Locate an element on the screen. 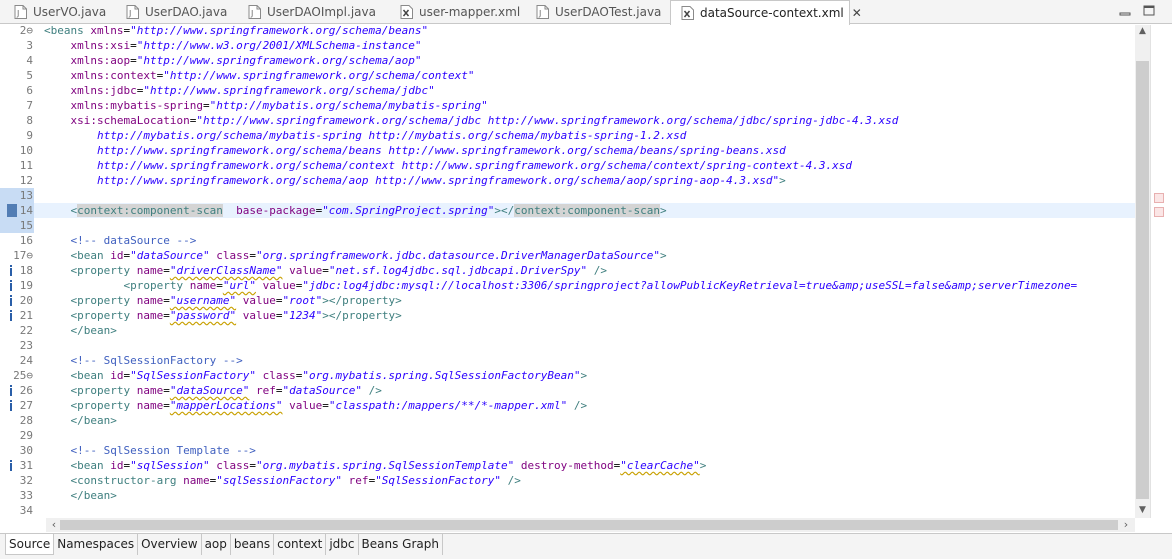 The width and height of the screenshot is (1172, 559). page-tab: Source is located at coordinates (30, 544).